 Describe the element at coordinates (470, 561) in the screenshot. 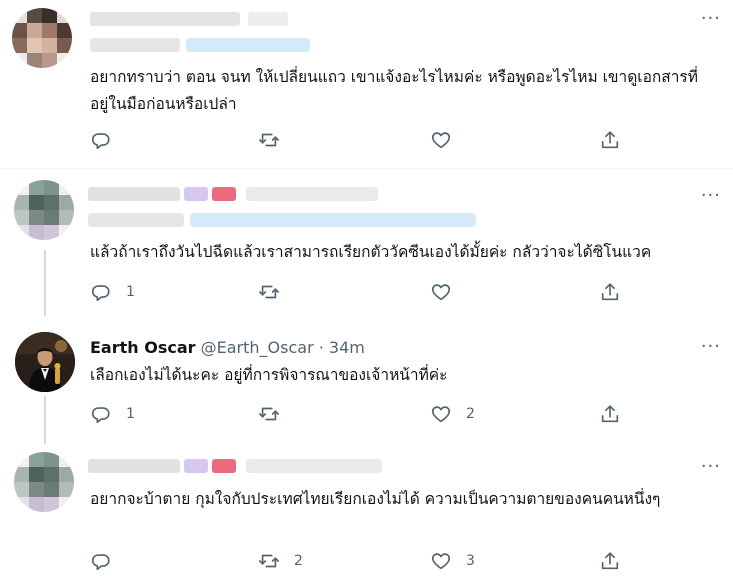

I see `like-count: 3` at that location.